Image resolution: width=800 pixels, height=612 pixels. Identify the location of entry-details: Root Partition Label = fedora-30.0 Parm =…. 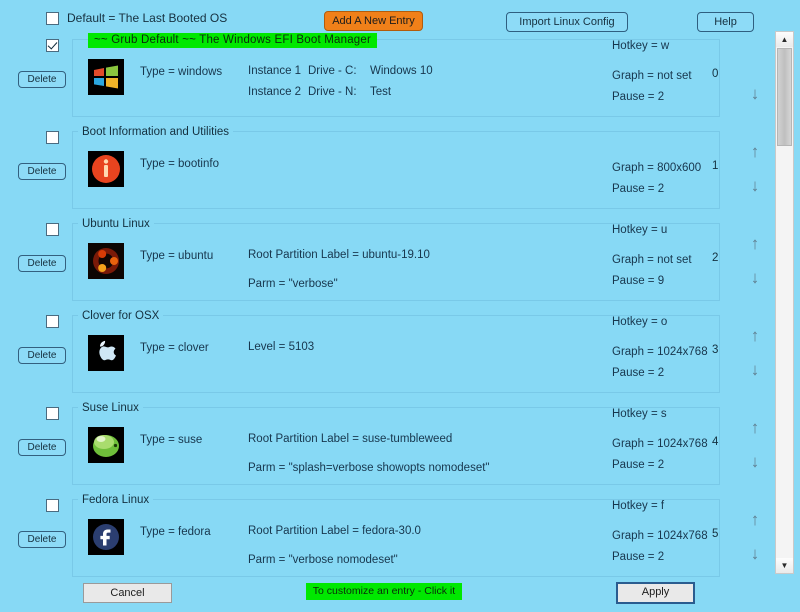
(334, 546).